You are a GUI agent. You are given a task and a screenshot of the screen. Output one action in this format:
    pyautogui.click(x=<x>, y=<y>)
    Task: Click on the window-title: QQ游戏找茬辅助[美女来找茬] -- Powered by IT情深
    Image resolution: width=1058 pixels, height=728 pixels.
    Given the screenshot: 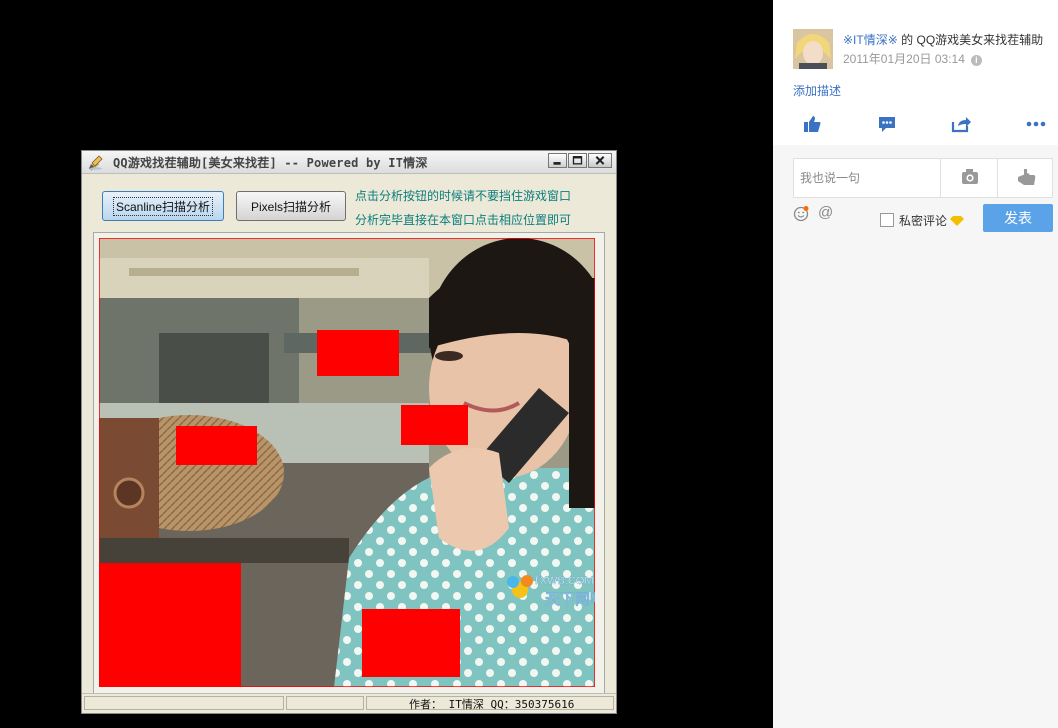 What is the action you would take?
    pyautogui.click(x=270, y=163)
    